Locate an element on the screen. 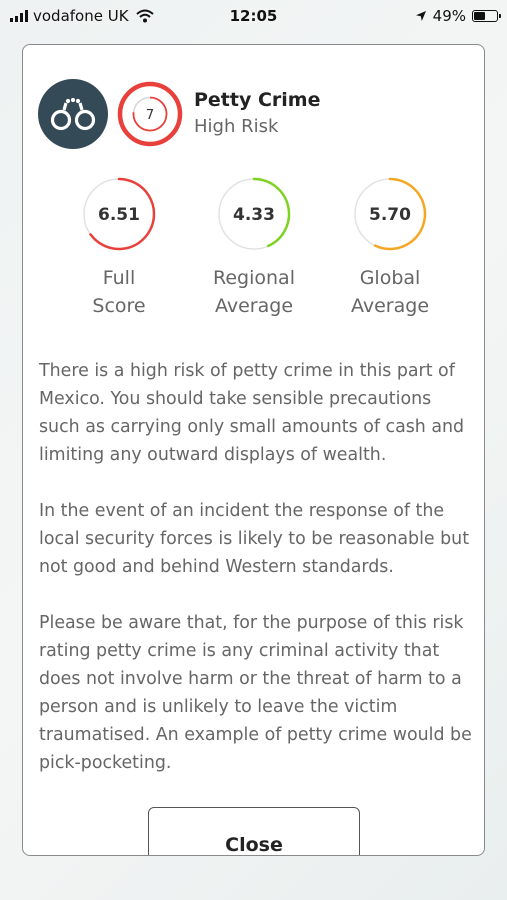 Image resolution: width=507 pixels, height=900 pixels. risk-rating-value: 7 is located at coordinates (150, 115).